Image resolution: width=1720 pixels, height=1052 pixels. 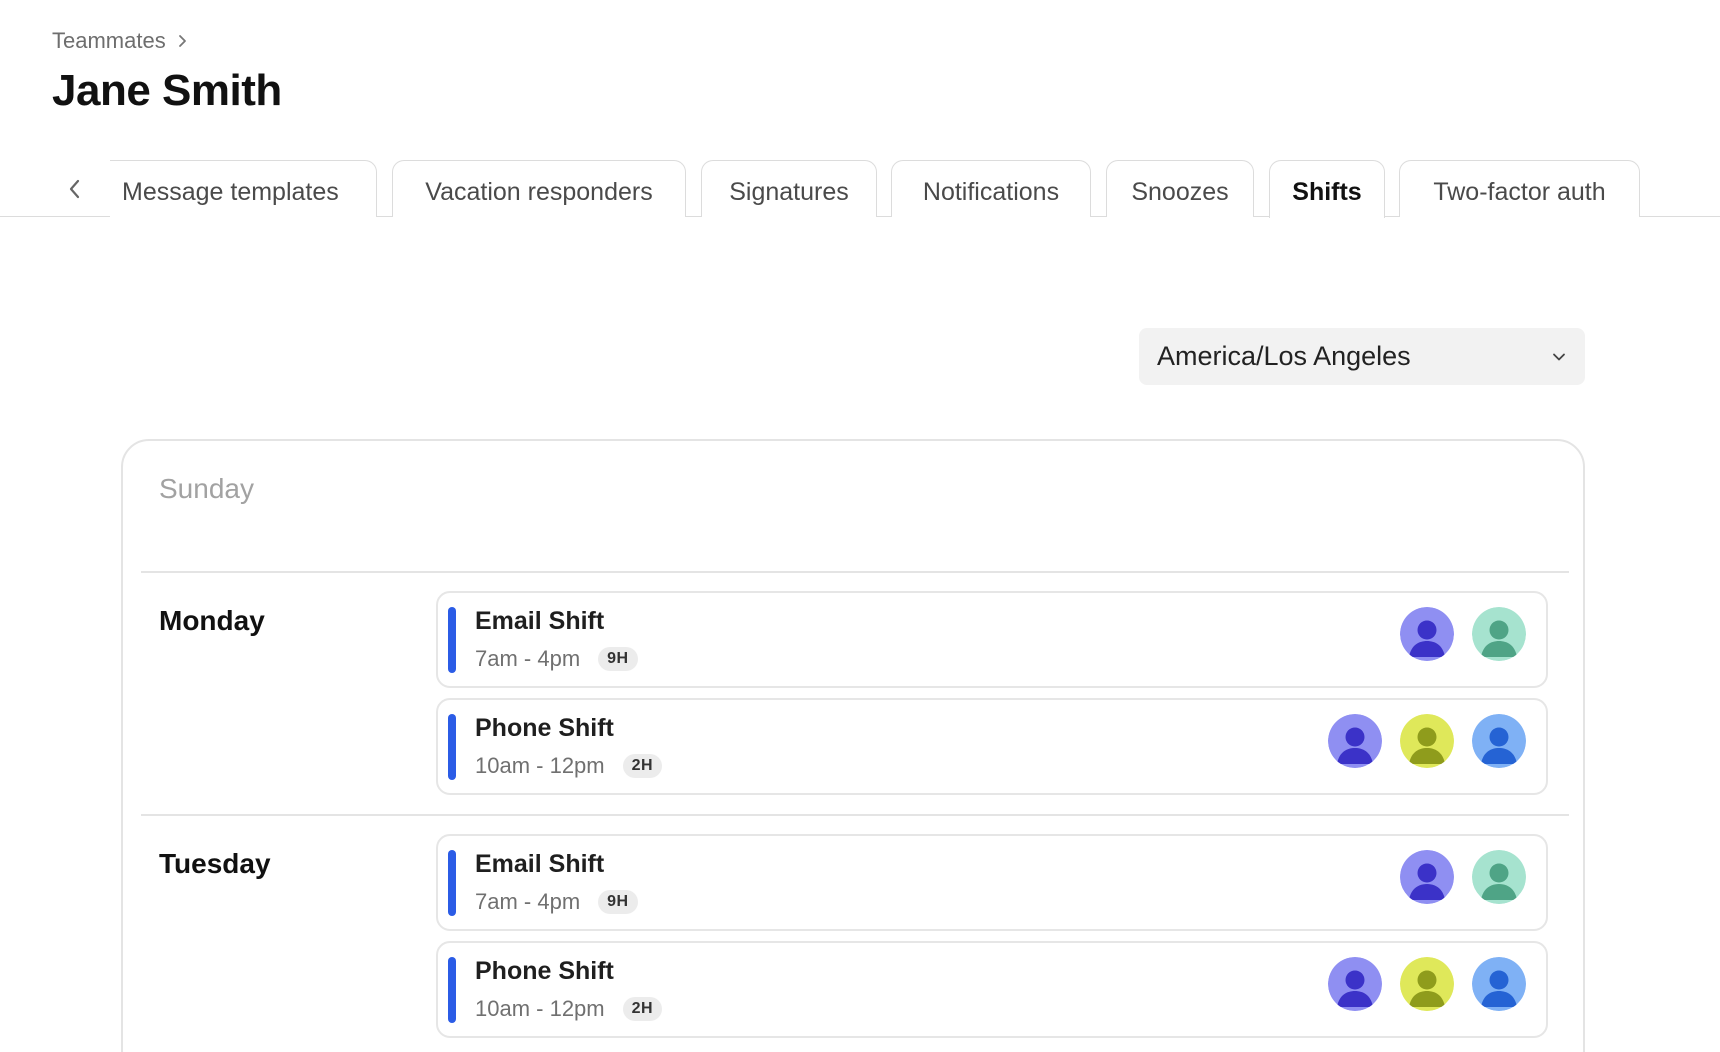 I want to click on chevron-left-icon, so click(x=74, y=189).